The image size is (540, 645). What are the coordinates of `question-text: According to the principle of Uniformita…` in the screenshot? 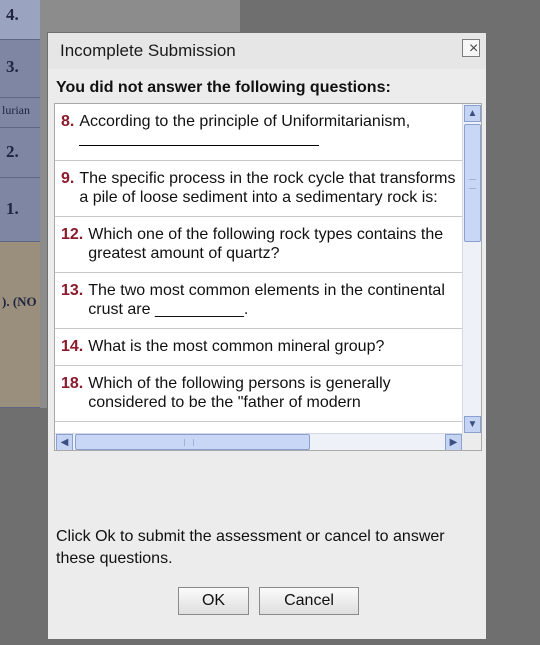 It's located at (268, 131).